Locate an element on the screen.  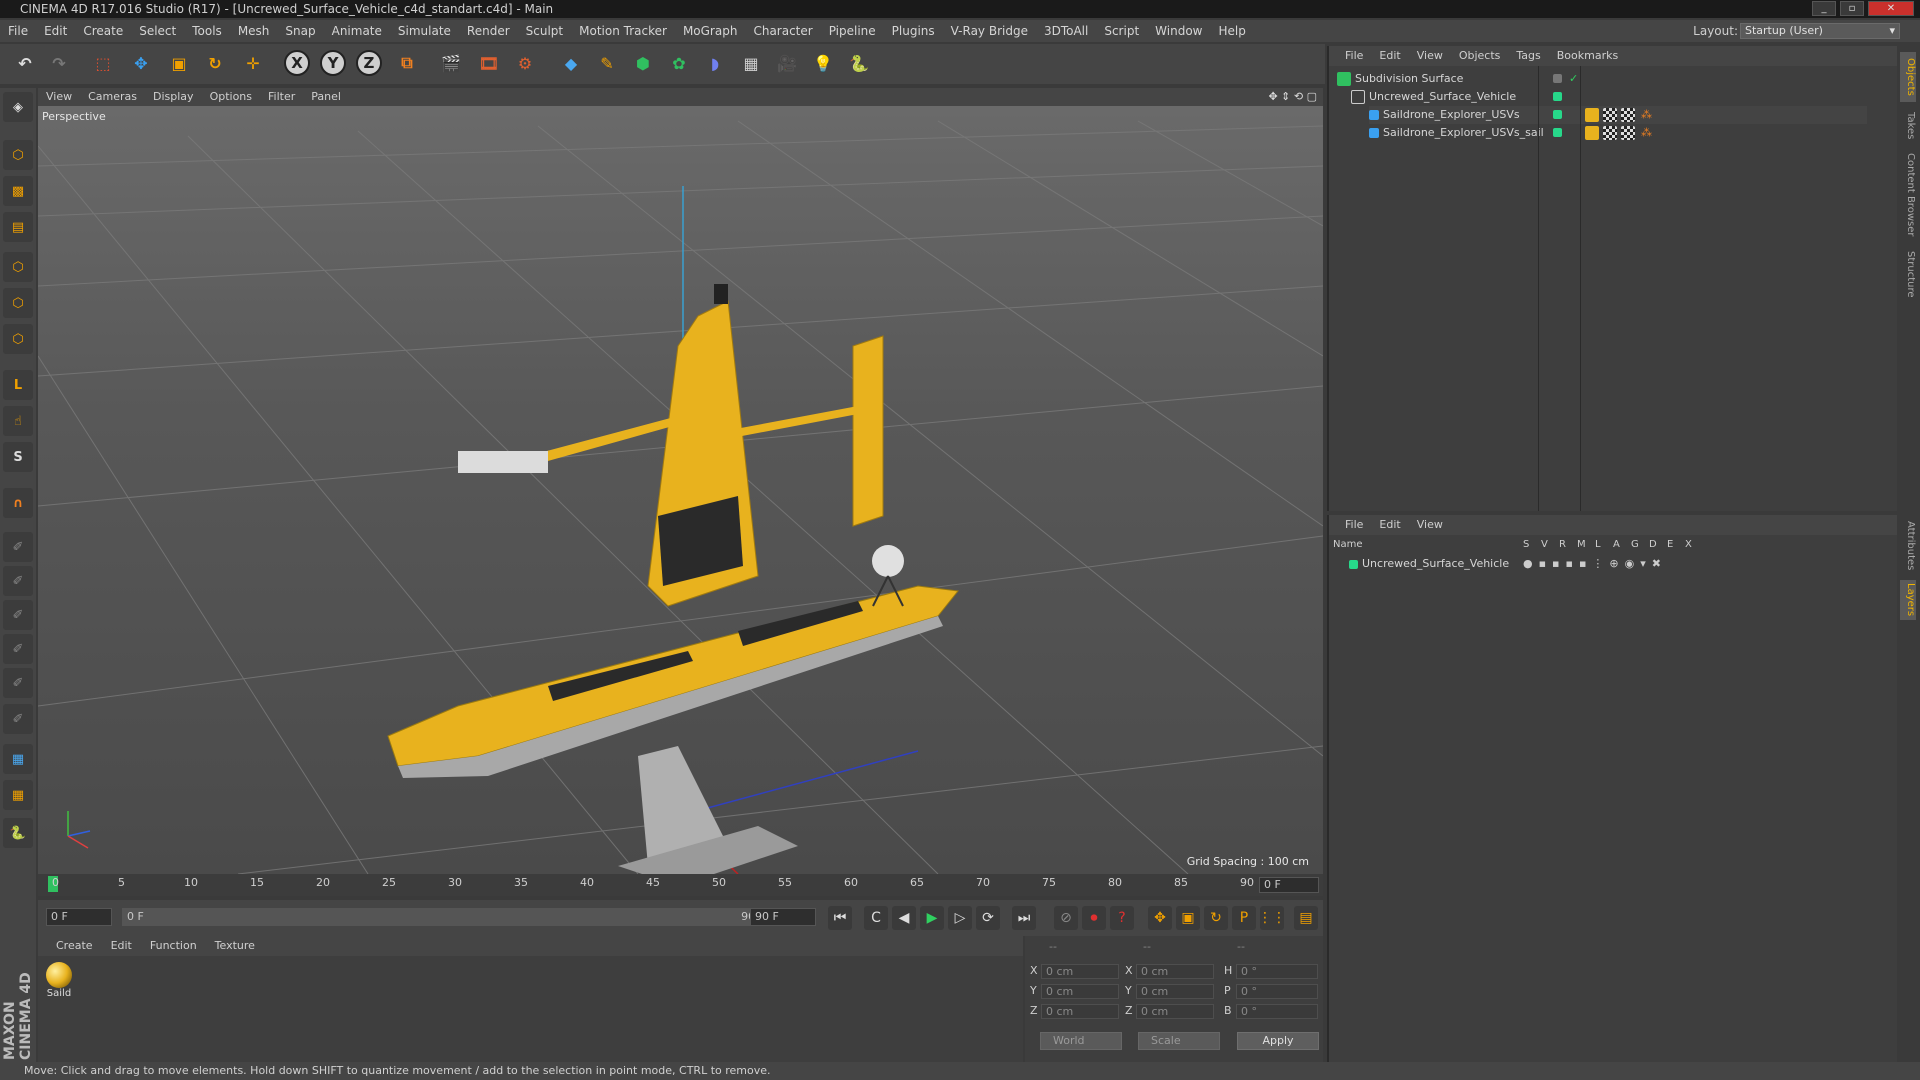
menu-pipeline: Pipeline is located at coordinates (852, 31).